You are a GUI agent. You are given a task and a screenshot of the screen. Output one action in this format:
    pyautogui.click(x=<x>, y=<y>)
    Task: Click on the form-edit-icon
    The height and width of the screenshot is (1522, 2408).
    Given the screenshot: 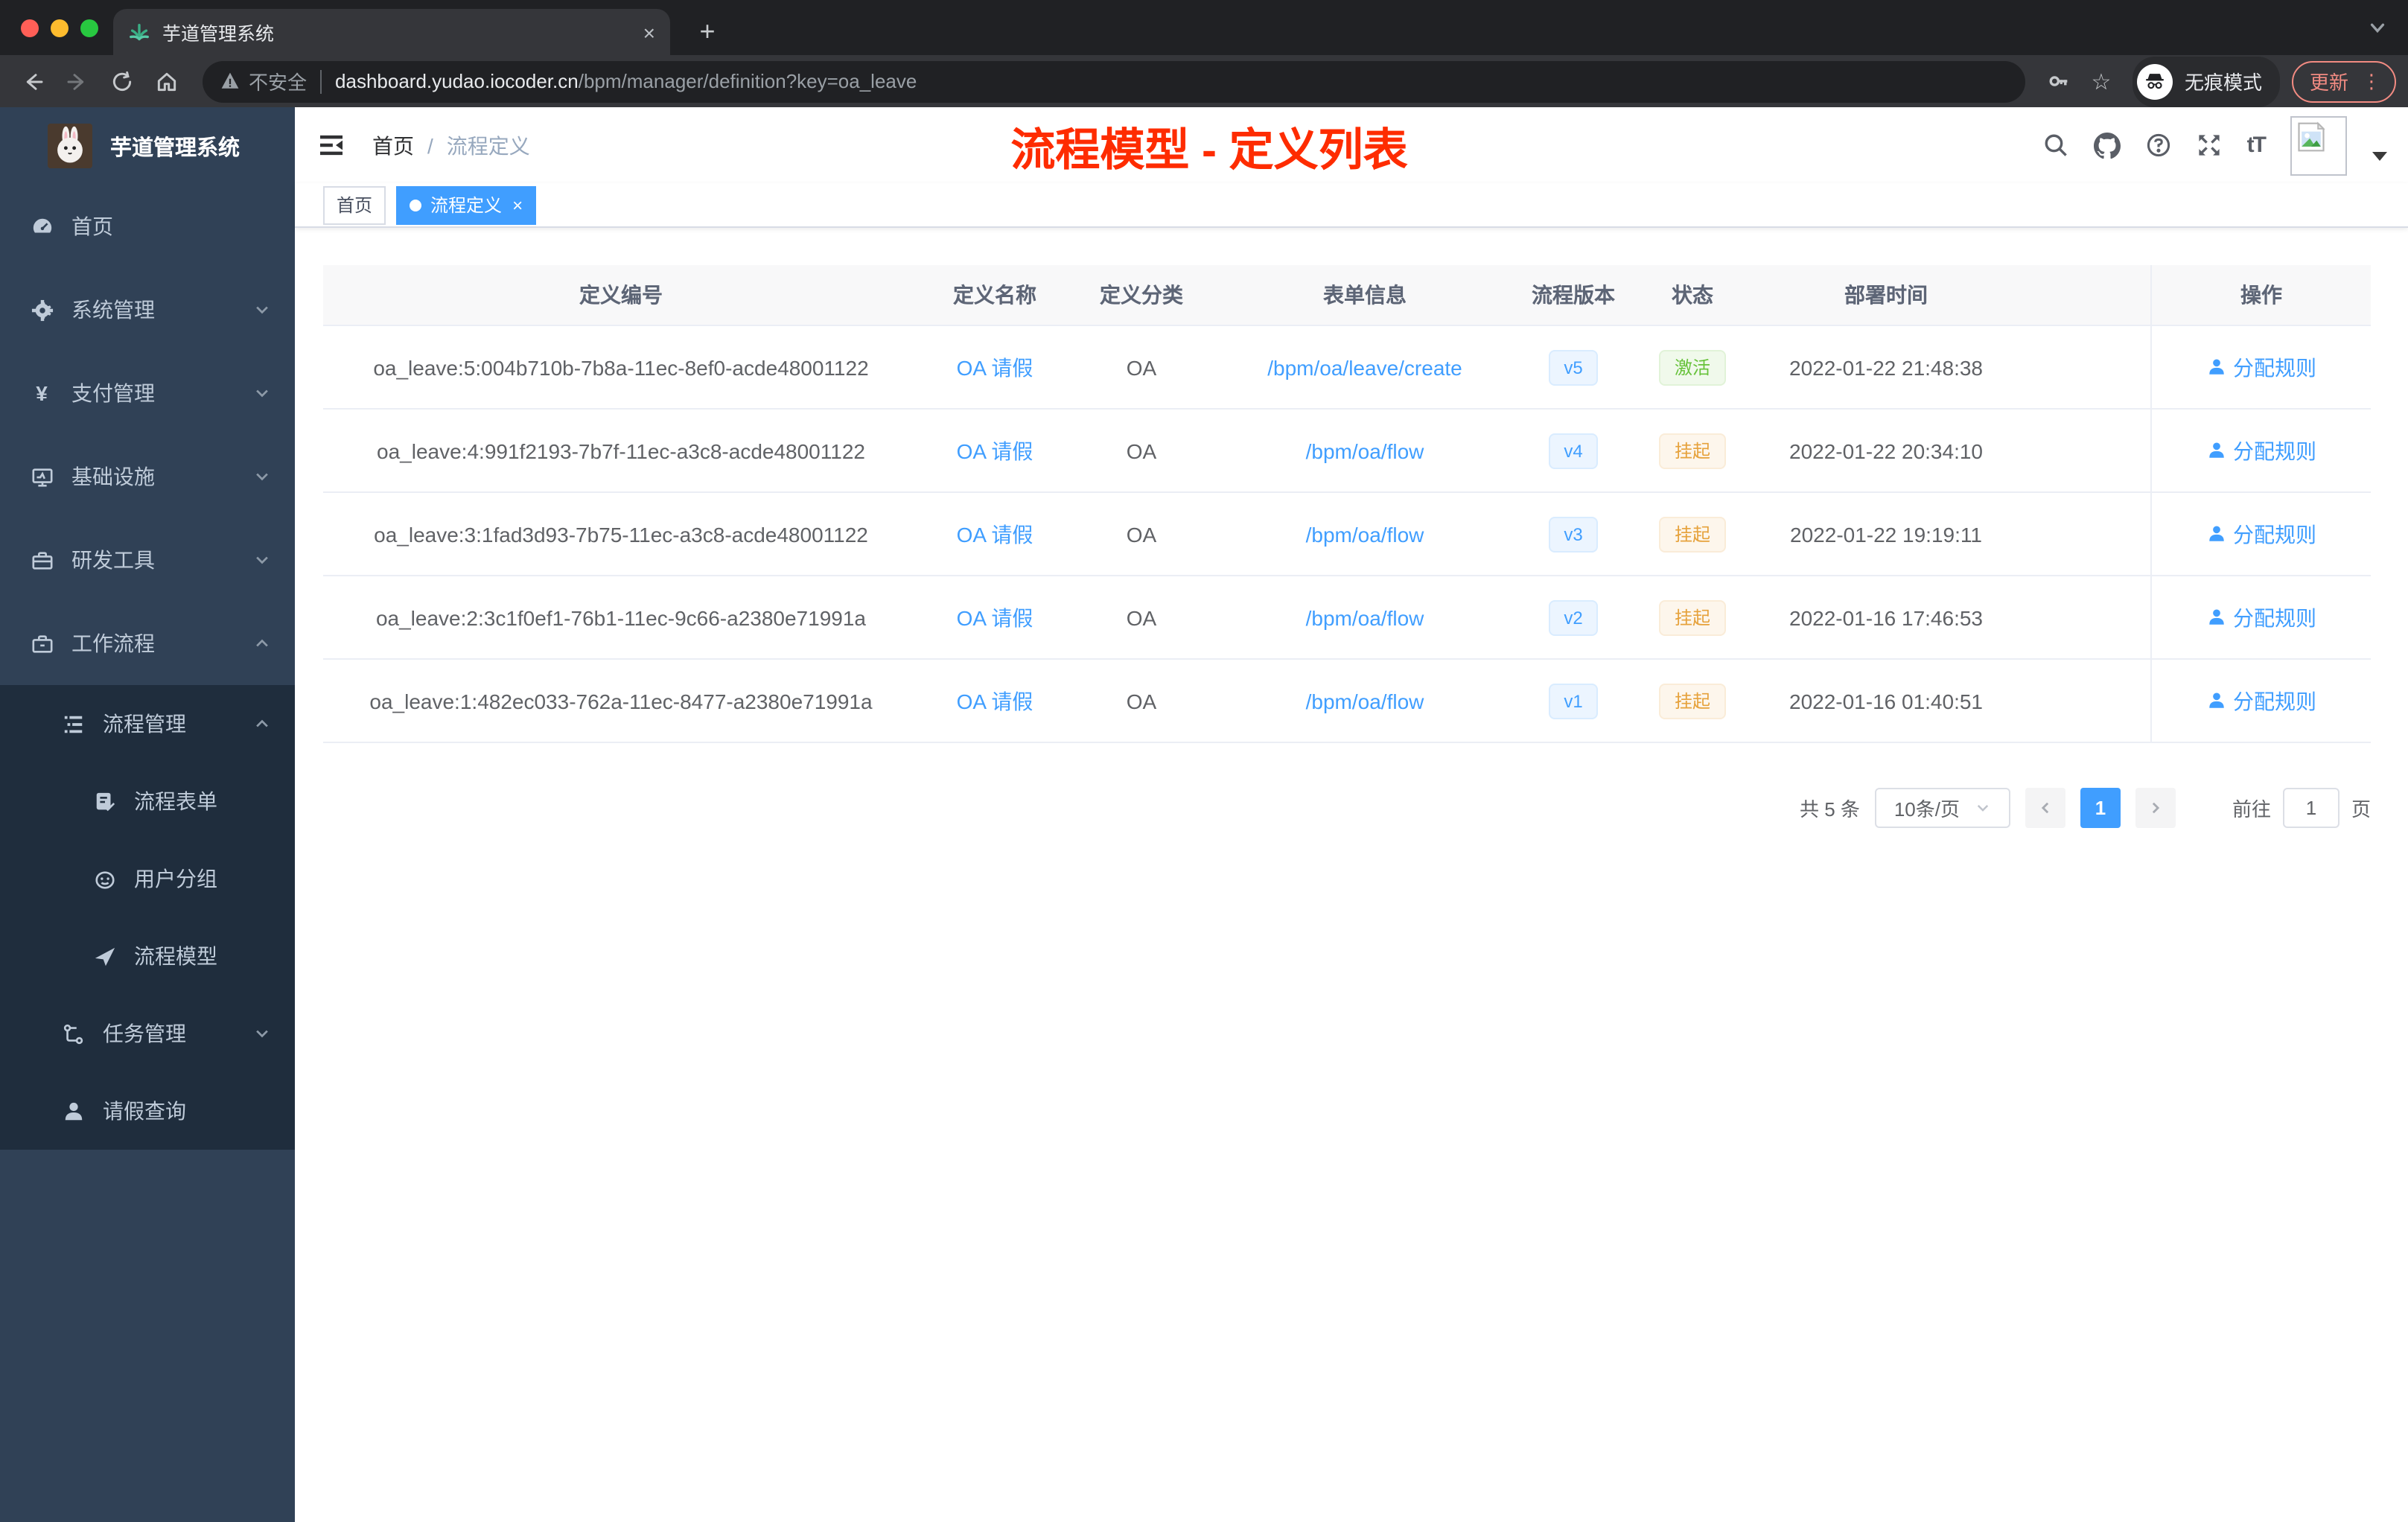 What is the action you would take?
    pyautogui.click(x=104, y=801)
    